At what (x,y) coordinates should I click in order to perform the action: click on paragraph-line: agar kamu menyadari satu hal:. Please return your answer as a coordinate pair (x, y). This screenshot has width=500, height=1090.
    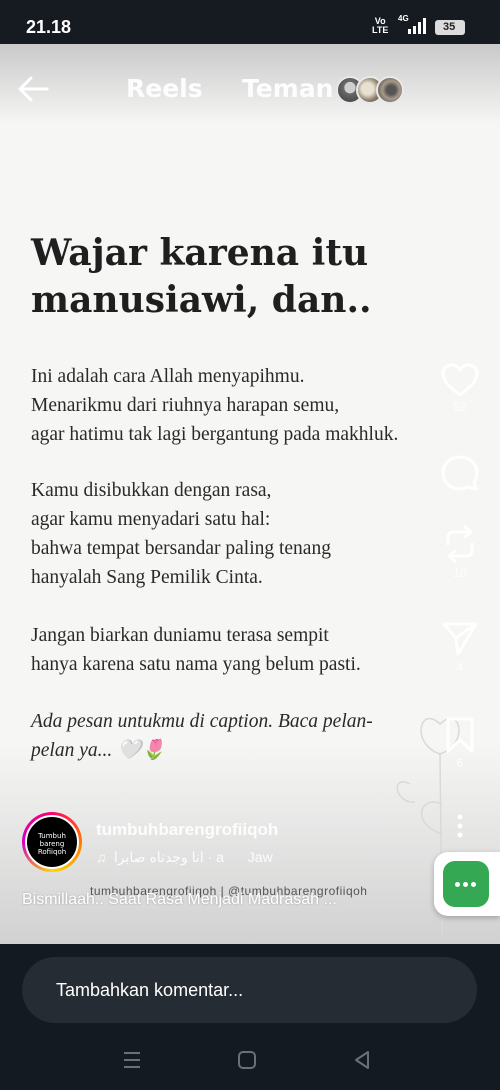
    Looking at the image, I should click on (151, 519).